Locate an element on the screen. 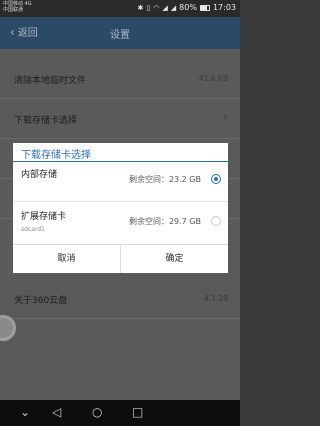 The image size is (320, 426). carrier-info: 中国移动 4G 中国联通 is located at coordinates (17, 7).